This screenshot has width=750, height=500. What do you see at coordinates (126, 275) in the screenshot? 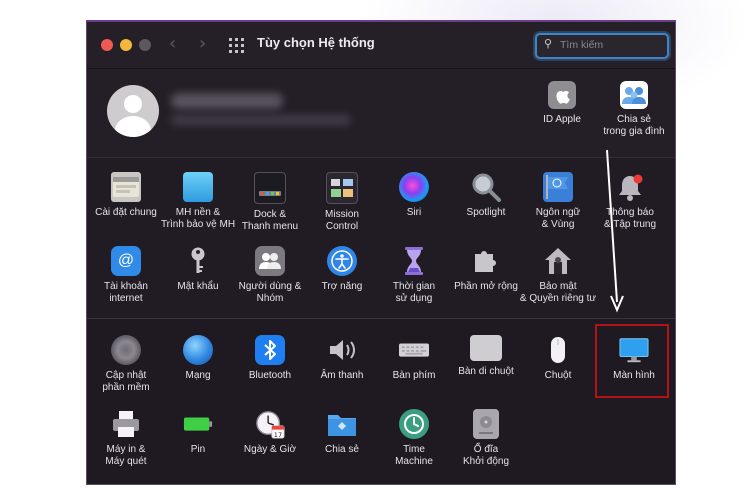
I see `pref-internet-accounts: @ Tài khoản internet` at bounding box center [126, 275].